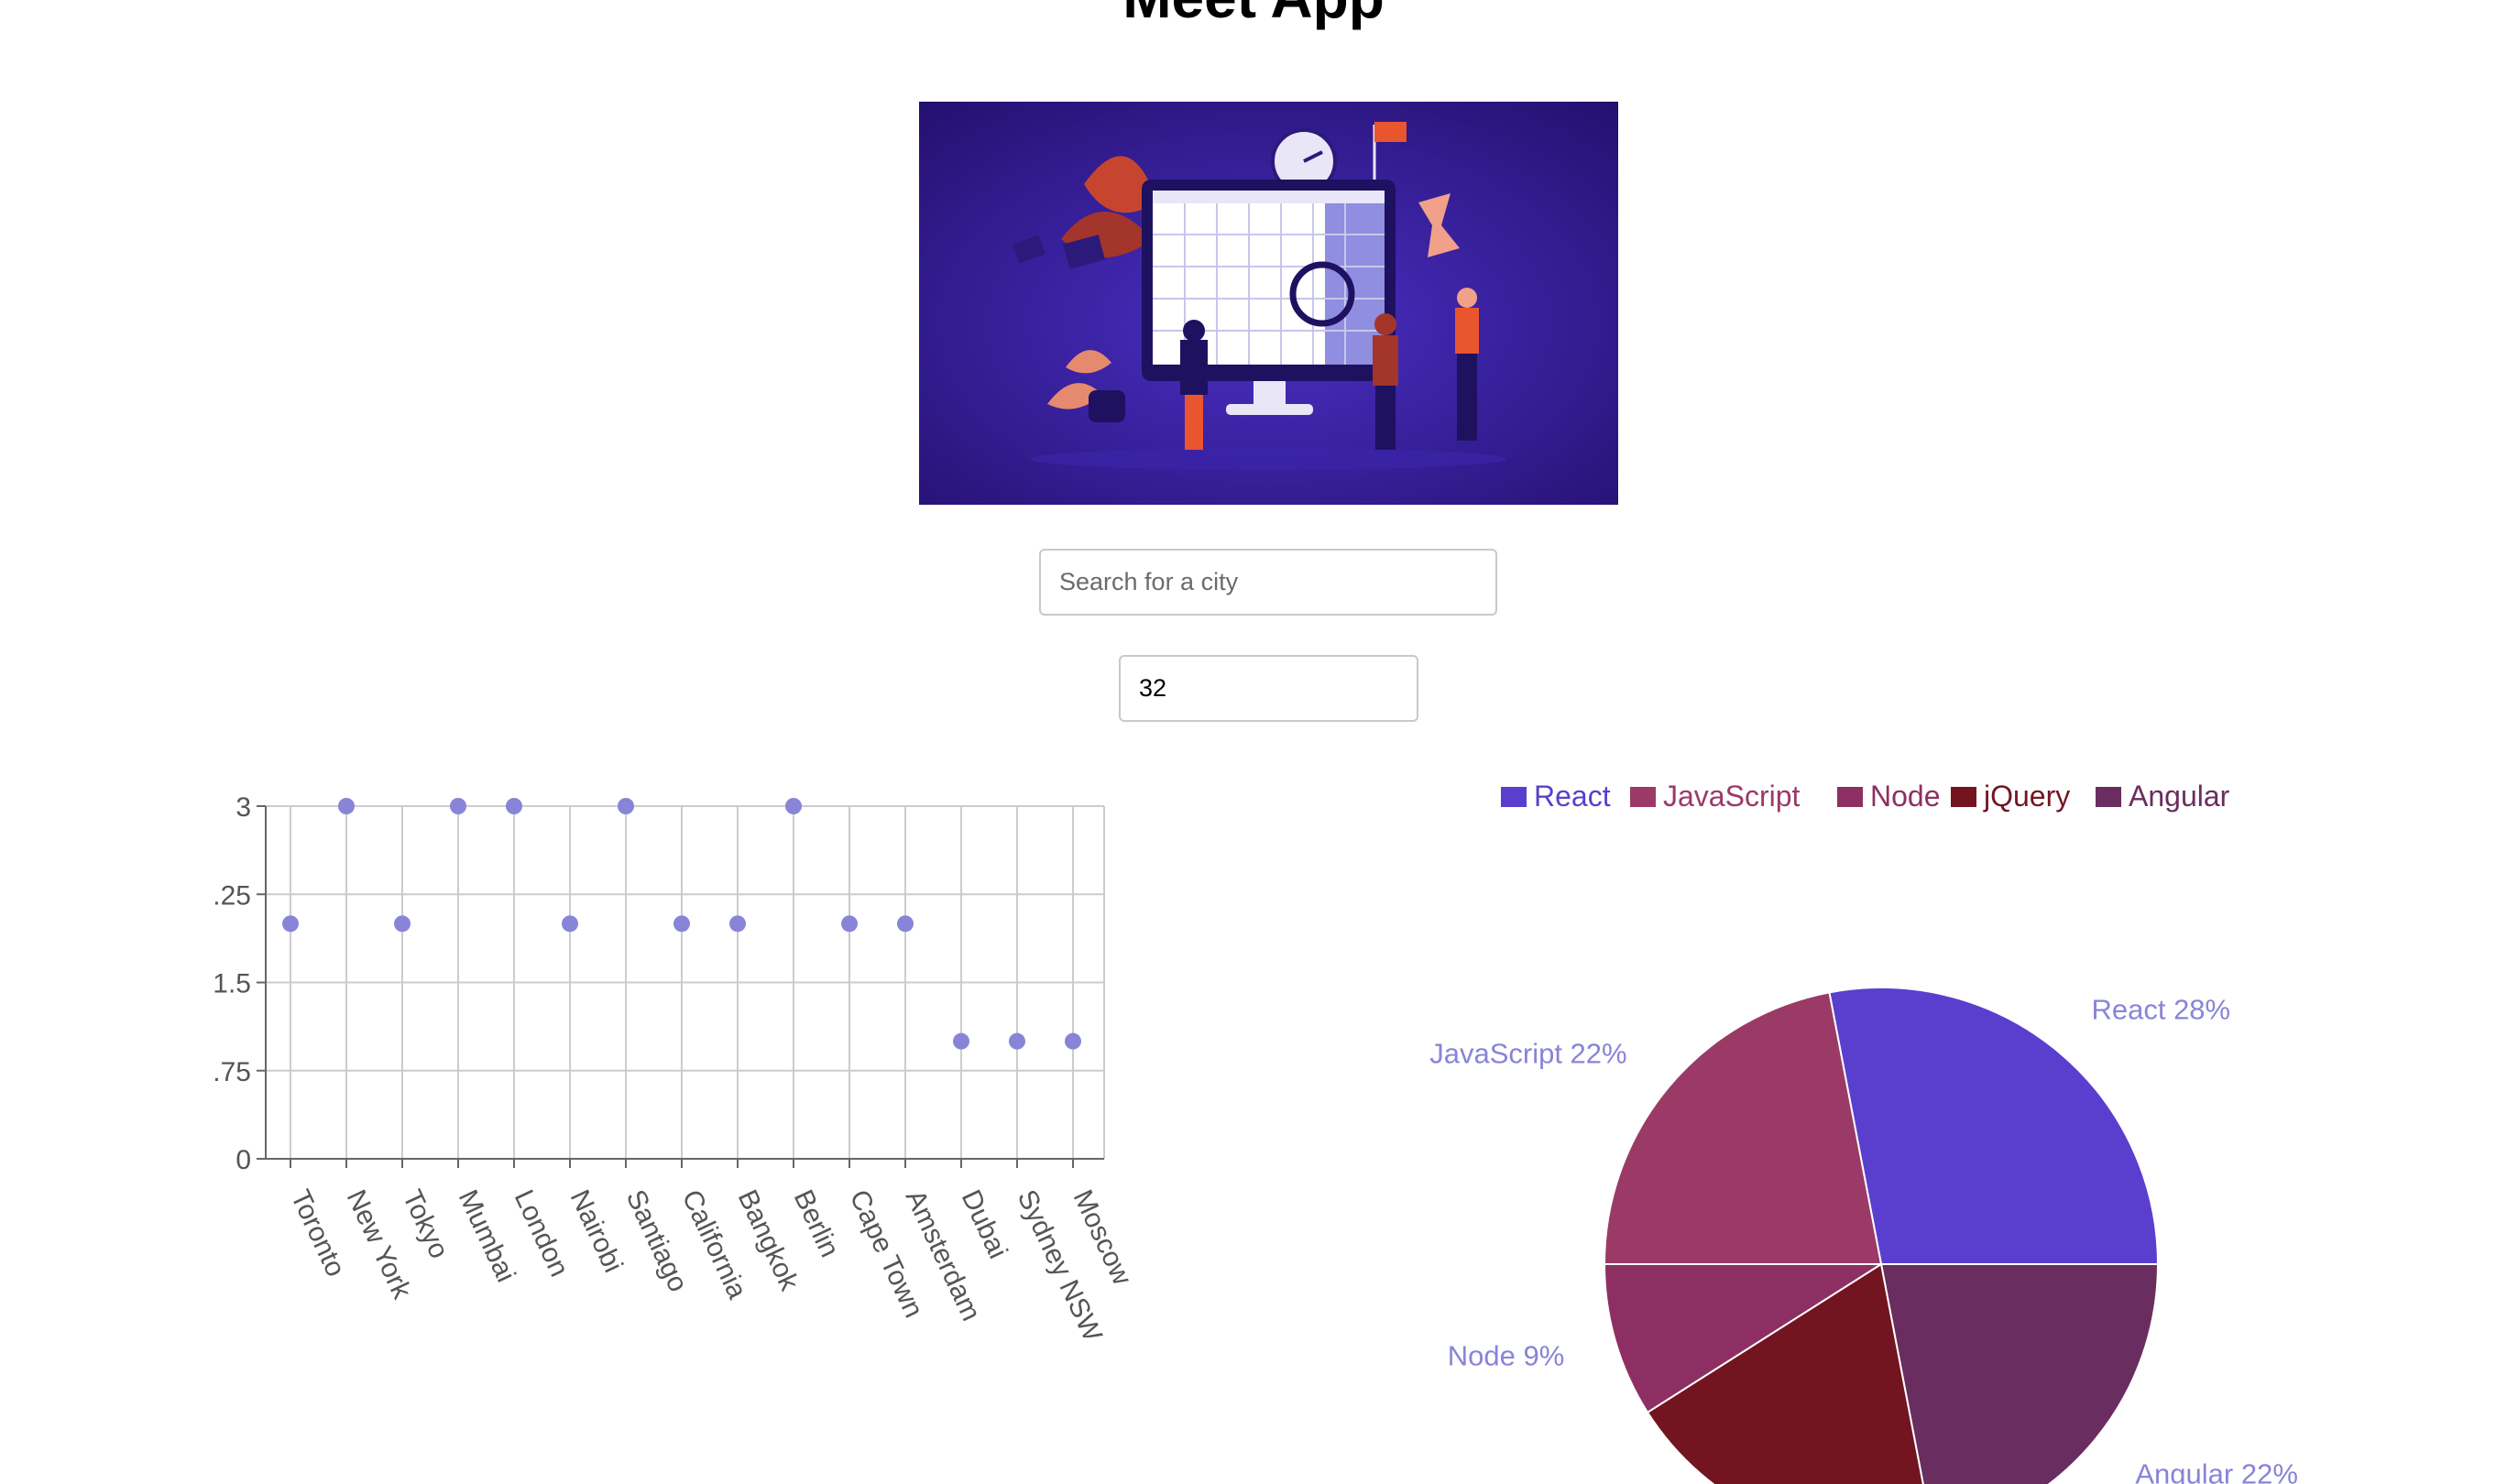 The width and height of the screenshot is (2507, 1484). What do you see at coordinates (1268, 688) in the screenshot?
I see `number-of-events-input` at bounding box center [1268, 688].